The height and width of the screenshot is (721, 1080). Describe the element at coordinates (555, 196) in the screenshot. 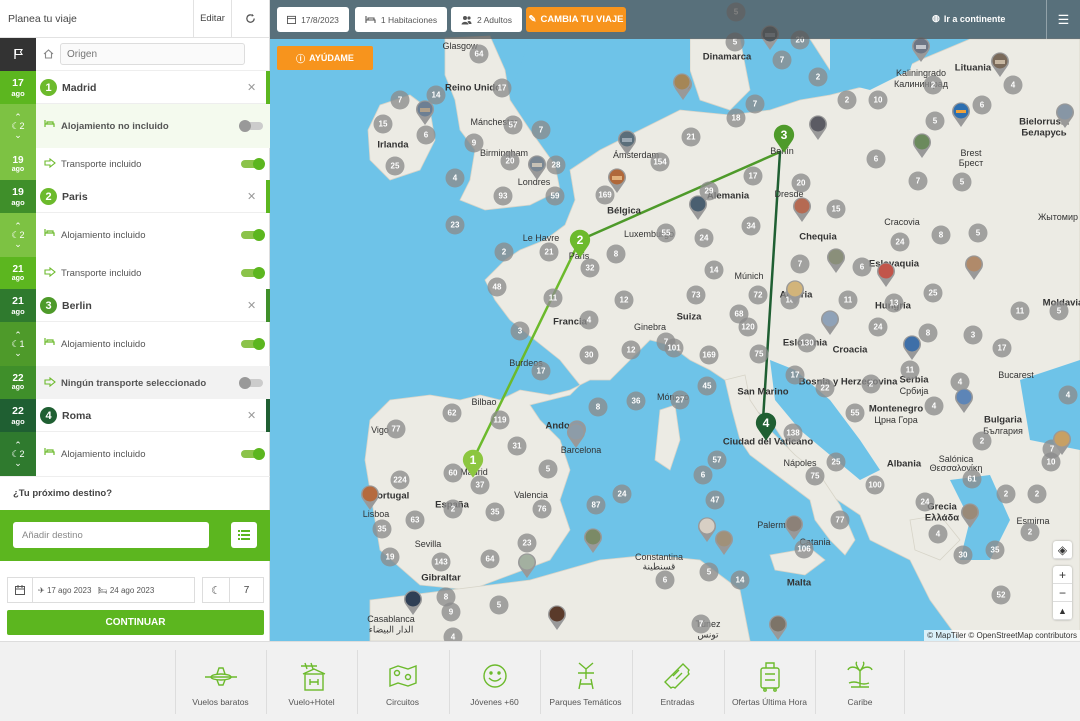

I see `map-cluster: 59` at that location.